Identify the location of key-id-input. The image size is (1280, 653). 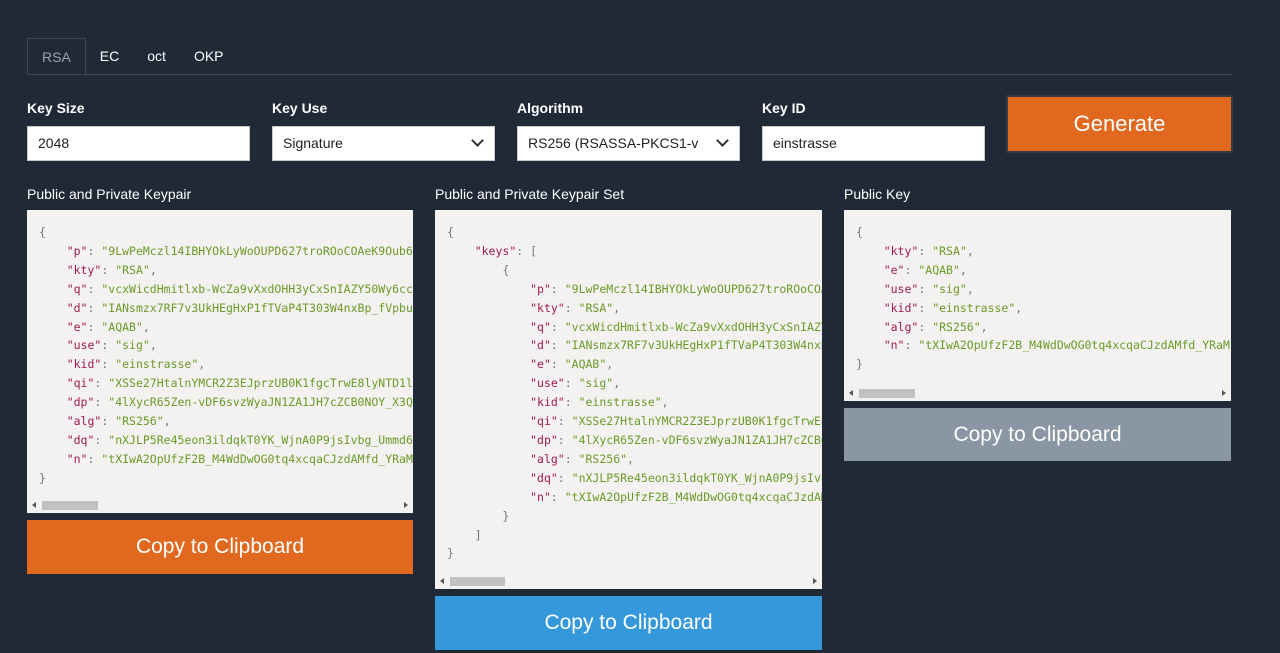
(873, 143).